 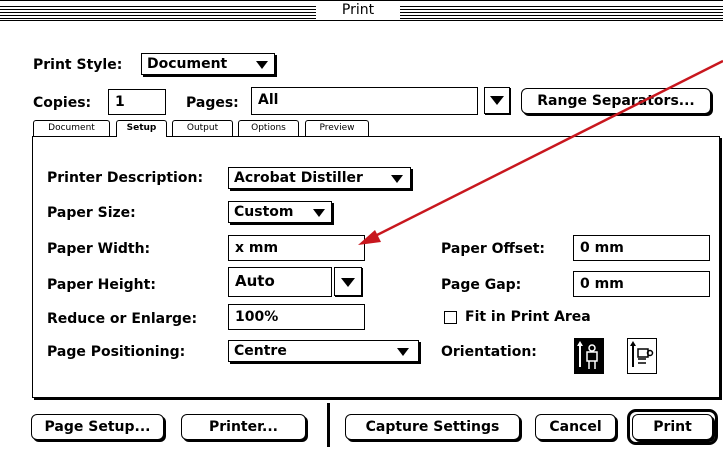 I want to click on fit-in-print-area-checkbox, so click(x=450, y=317).